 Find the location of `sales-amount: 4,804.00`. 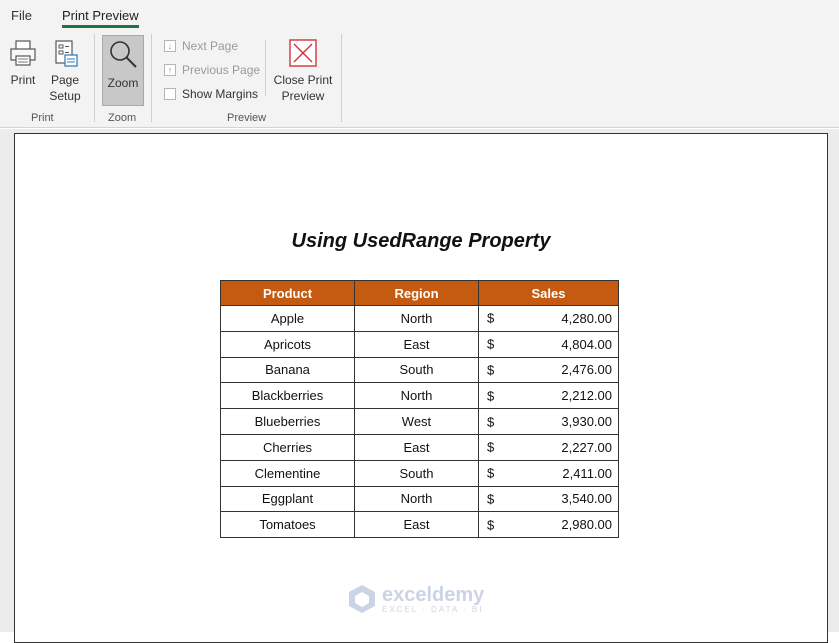

sales-amount: 4,804.00 is located at coordinates (586, 344).